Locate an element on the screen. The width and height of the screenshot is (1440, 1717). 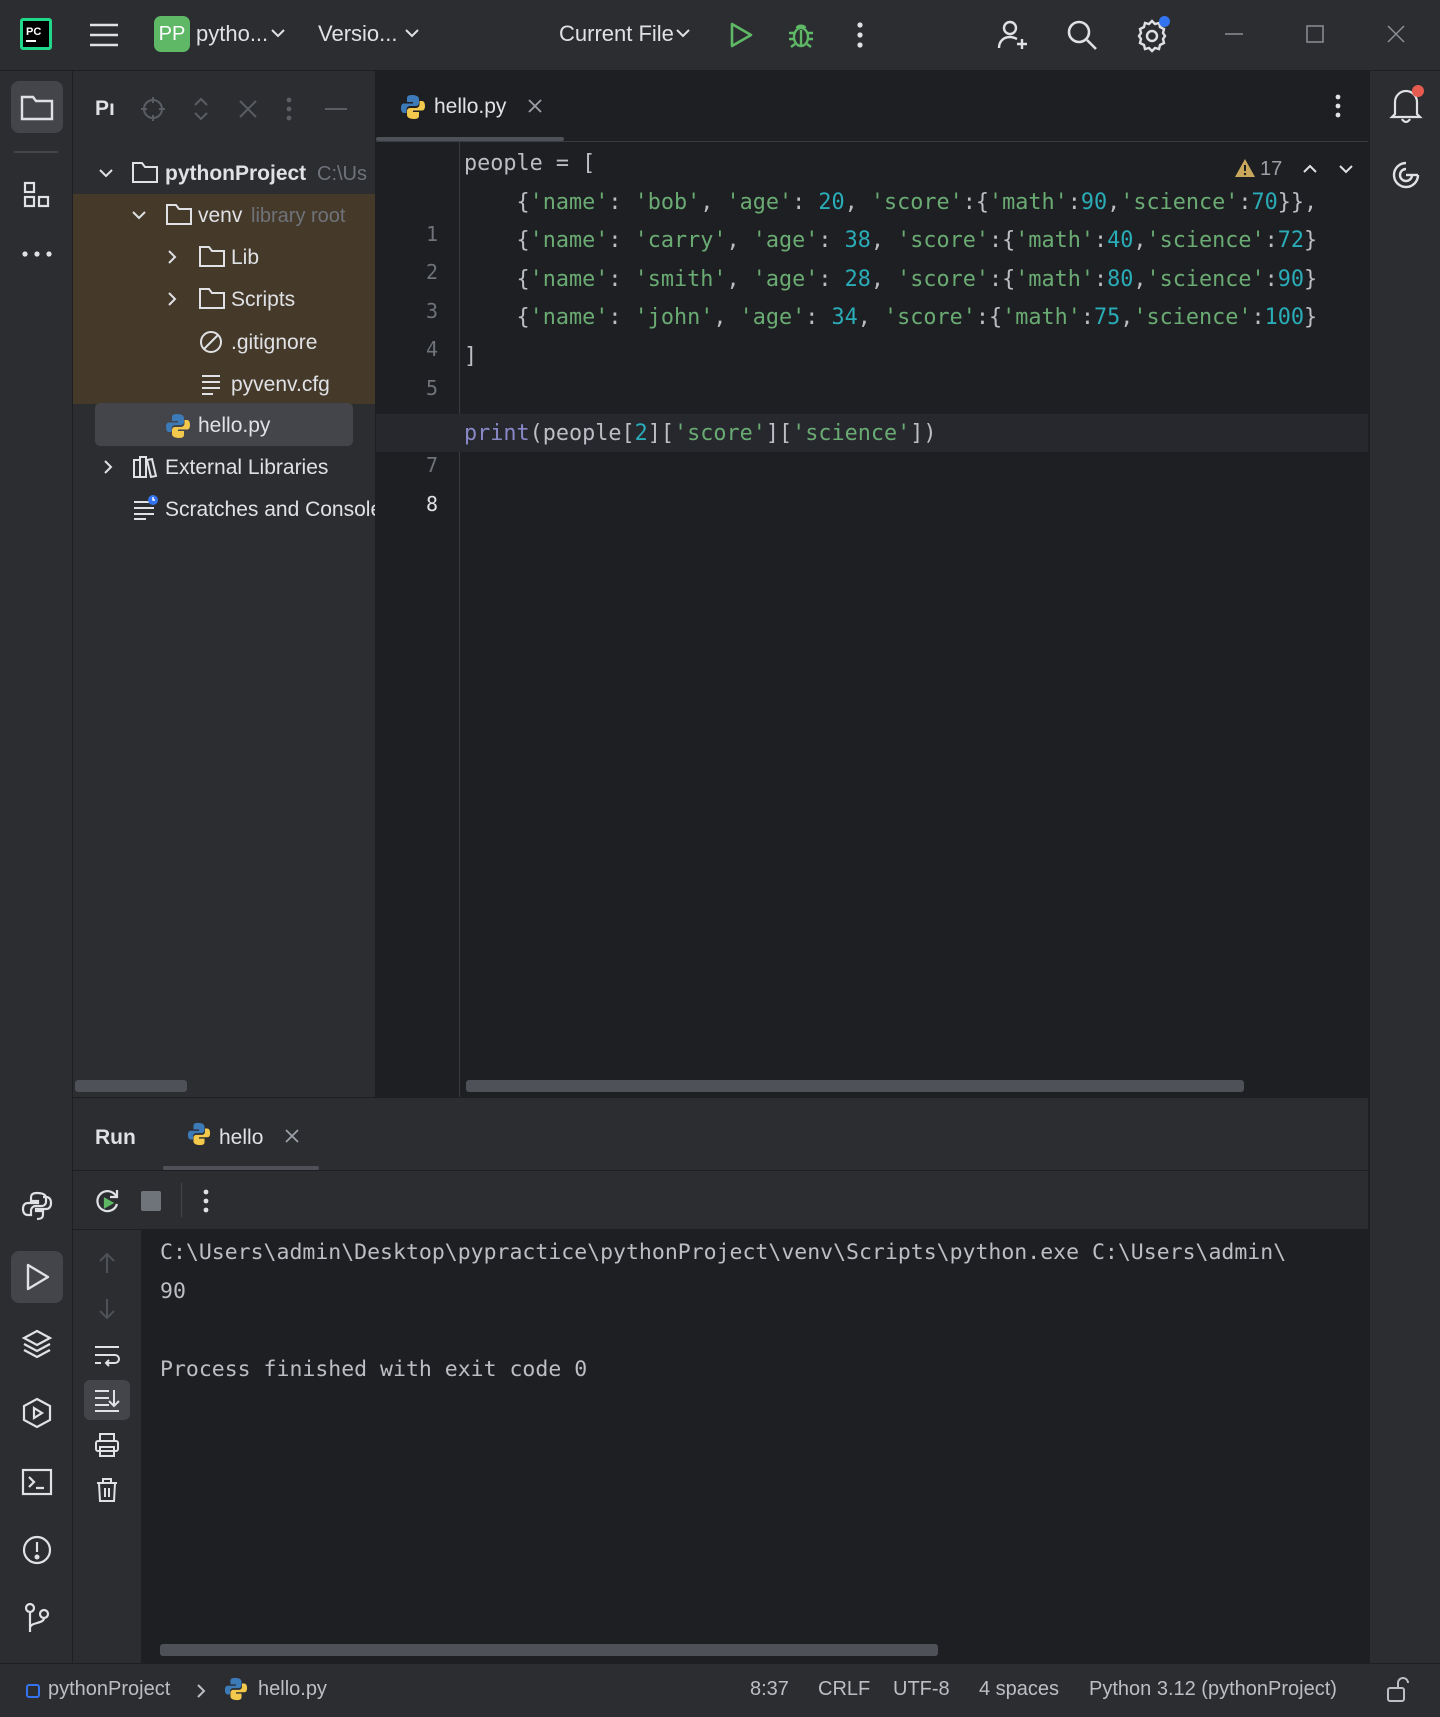
tree-item-lib: Lib is located at coordinates (224, 258).